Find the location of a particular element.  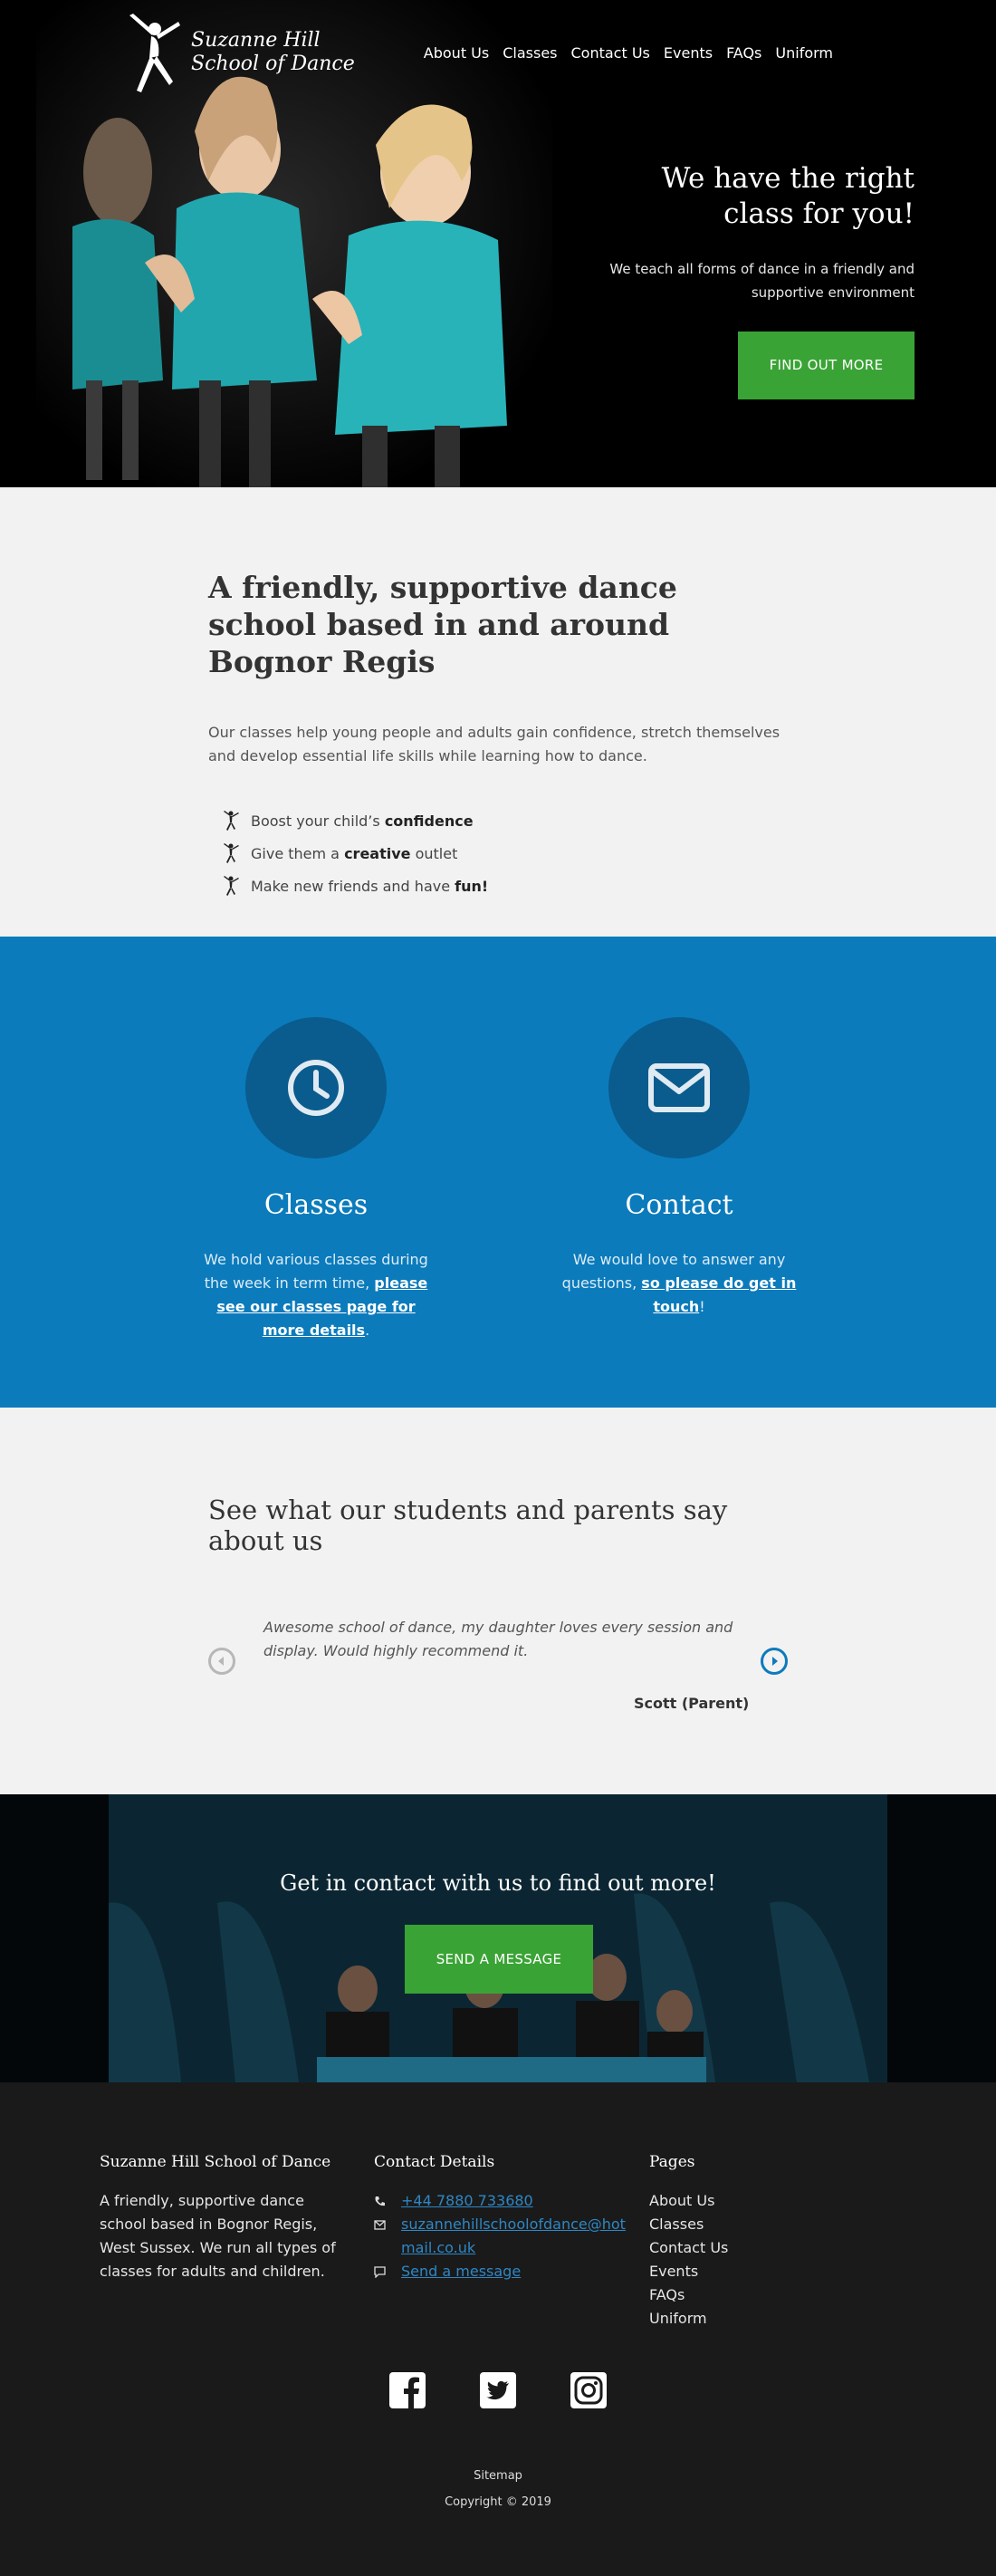

benefit-lead: Give them a is located at coordinates (298, 853).